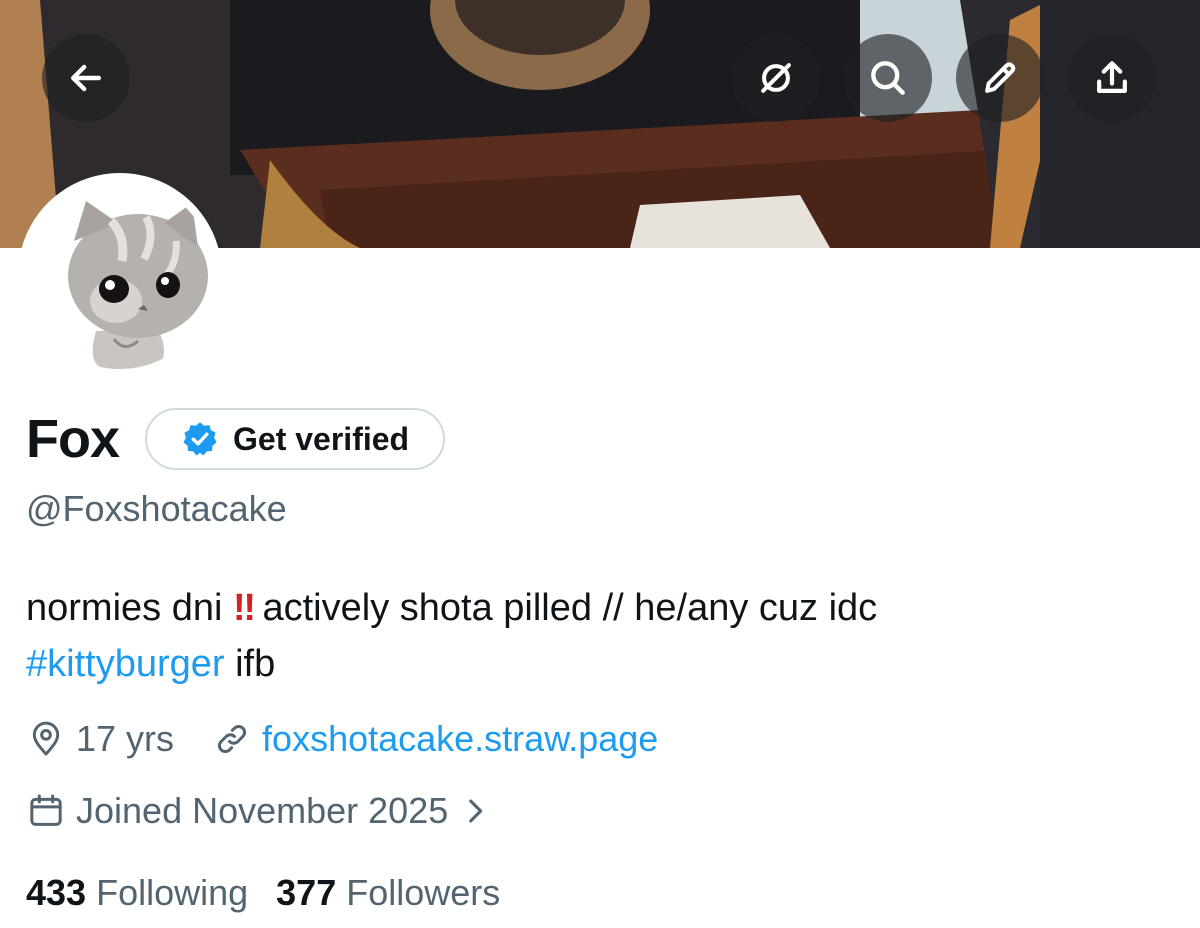 The height and width of the screenshot is (928, 1200). Describe the element at coordinates (156, 508) in the screenshot. I see `user-handle: @Foxshotacake` at that location.